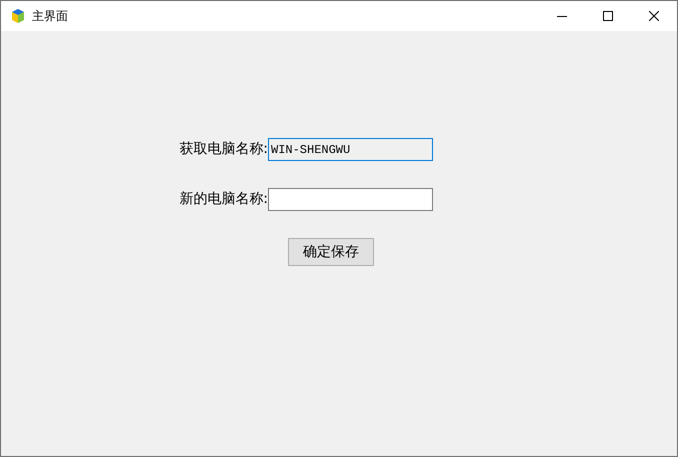 The image size is (678, 457). Describe the element at coordinates (223, 199) in the screenshot. I see `field-label: 新的电脑名称:` at that location.